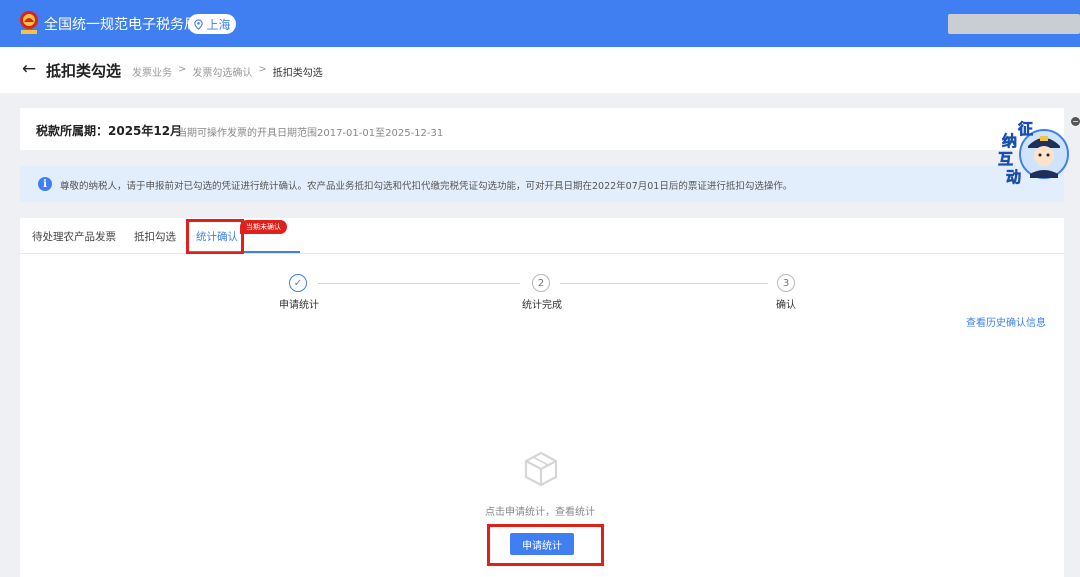 This screenshot has height=577, width=1080. I want to click on tab-statistics-confirmation: 统计确认, so click(217, 236).